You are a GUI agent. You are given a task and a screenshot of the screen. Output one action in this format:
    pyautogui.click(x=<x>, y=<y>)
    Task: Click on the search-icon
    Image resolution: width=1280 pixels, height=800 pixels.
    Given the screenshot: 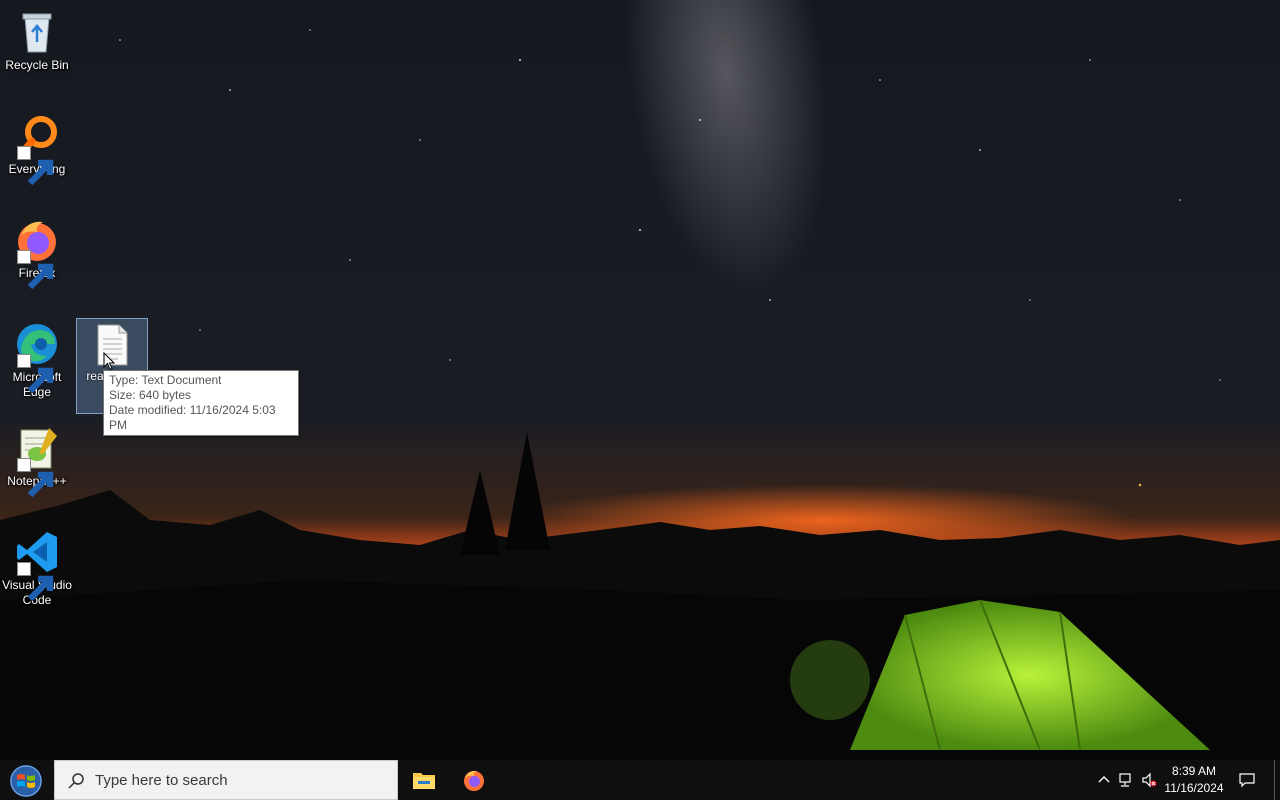 What is the action you would take?
    pyautogui.click(x=76, y=781)
    